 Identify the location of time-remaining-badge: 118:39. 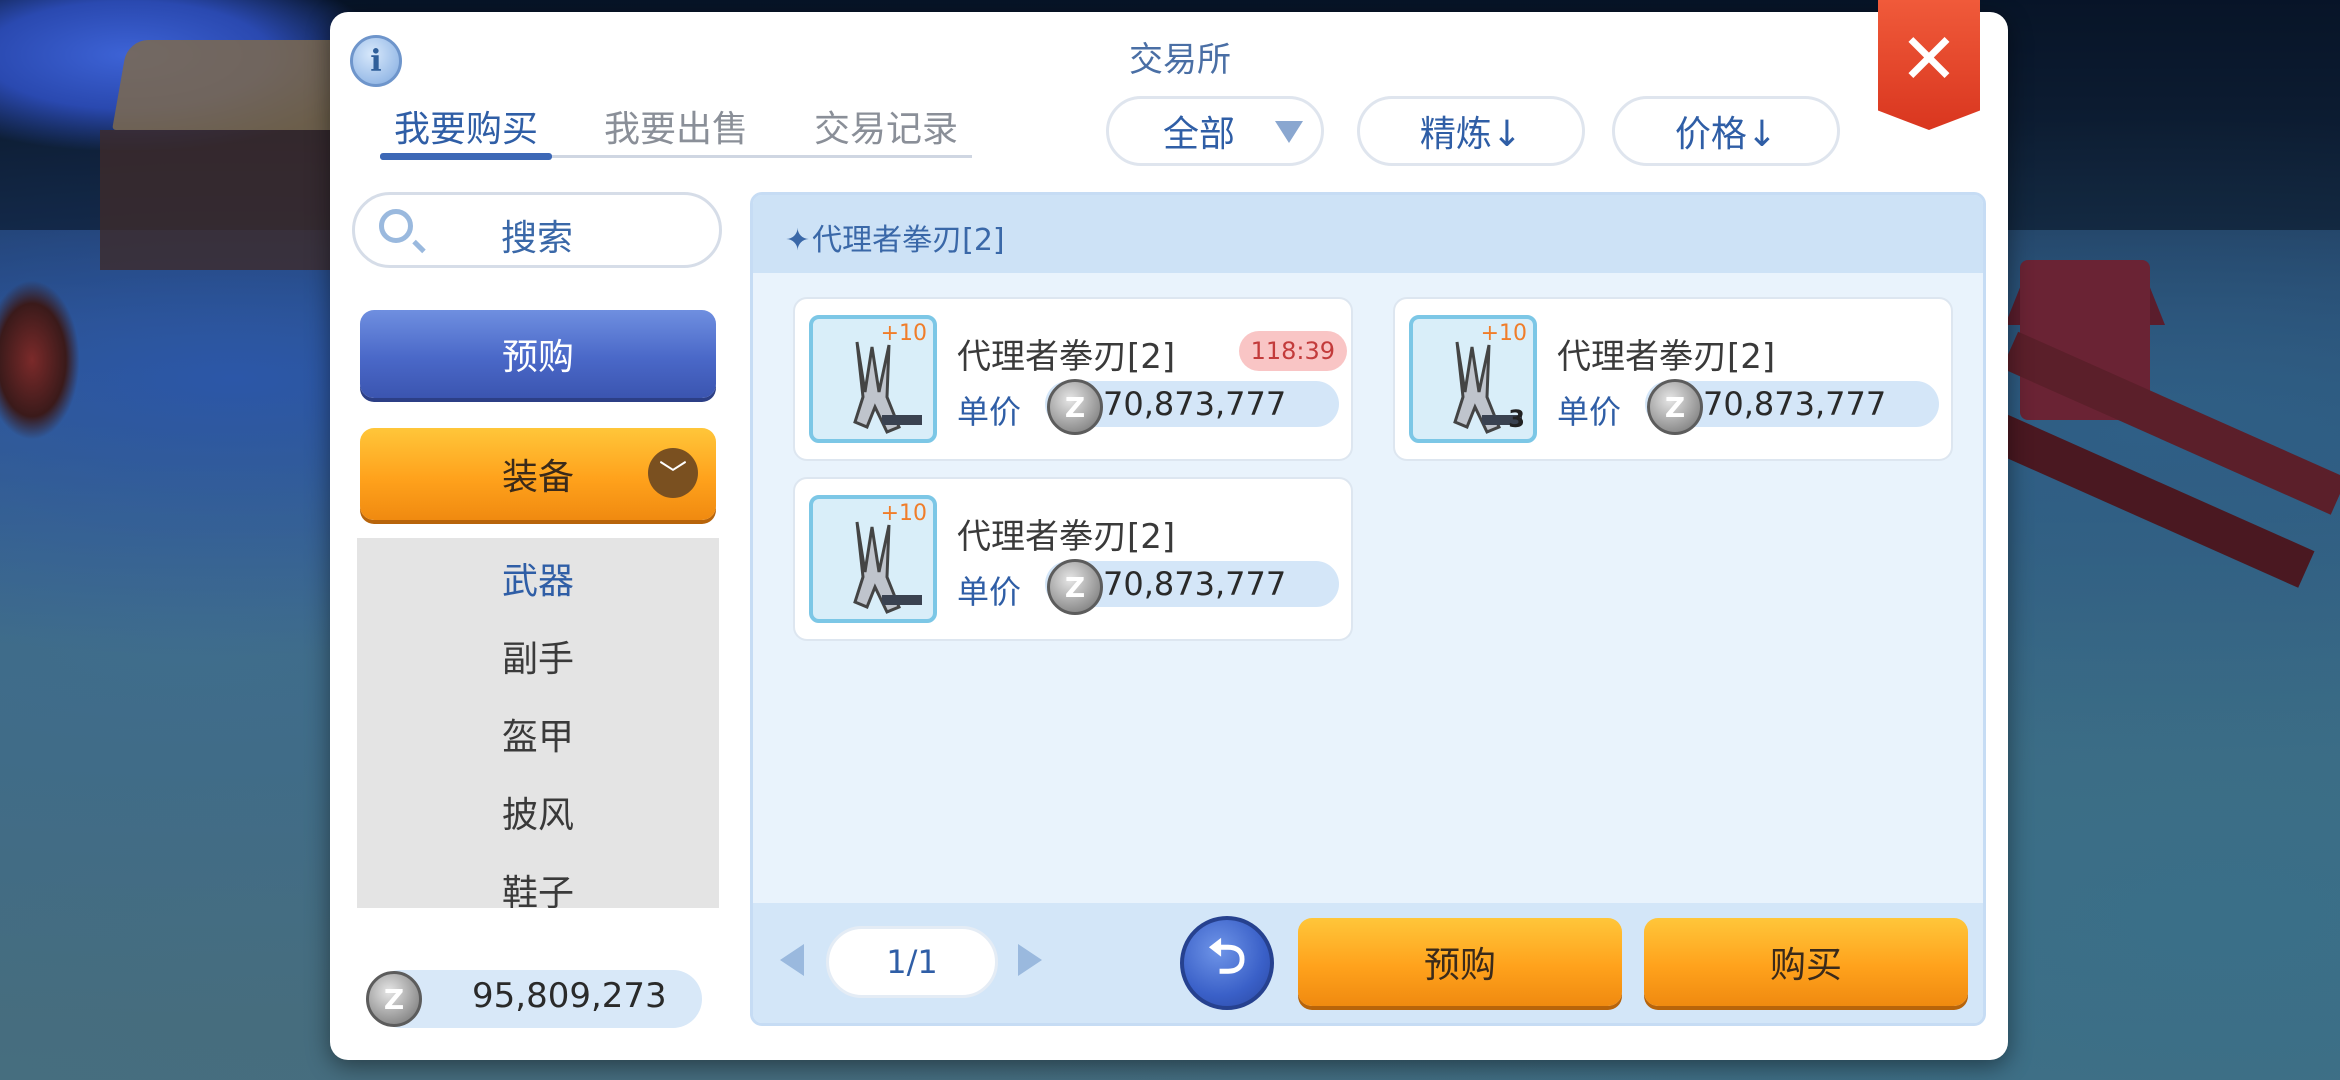
(1292, 351).